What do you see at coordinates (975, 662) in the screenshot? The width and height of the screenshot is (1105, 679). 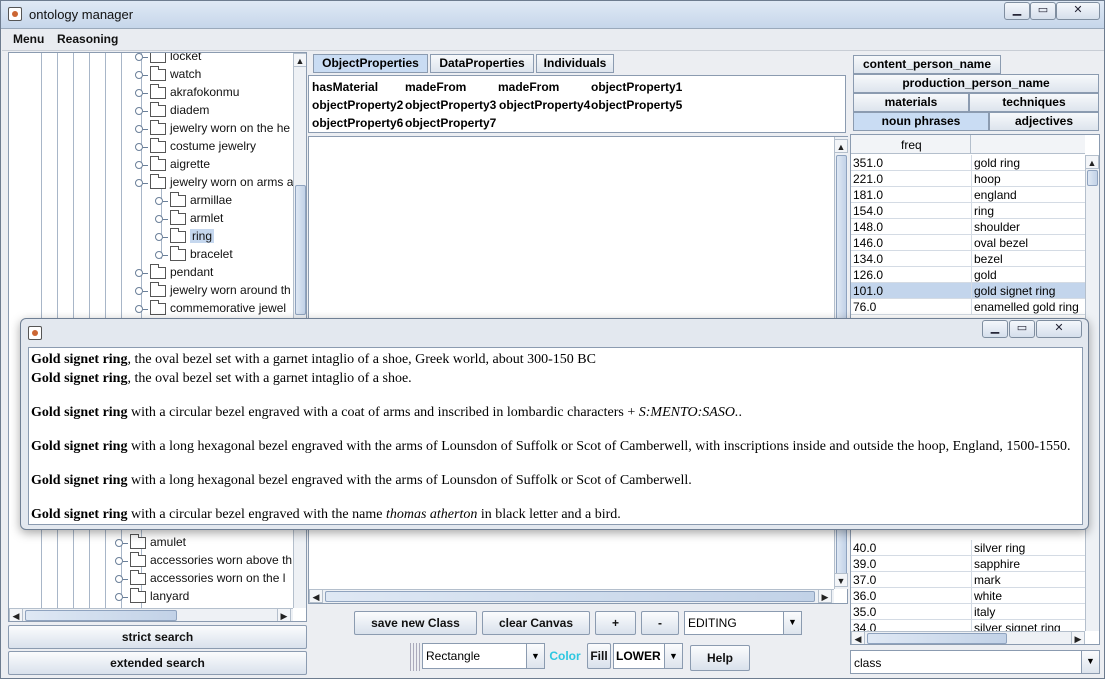 I see `class-select: class ▼` at bounding box center [975, 662].